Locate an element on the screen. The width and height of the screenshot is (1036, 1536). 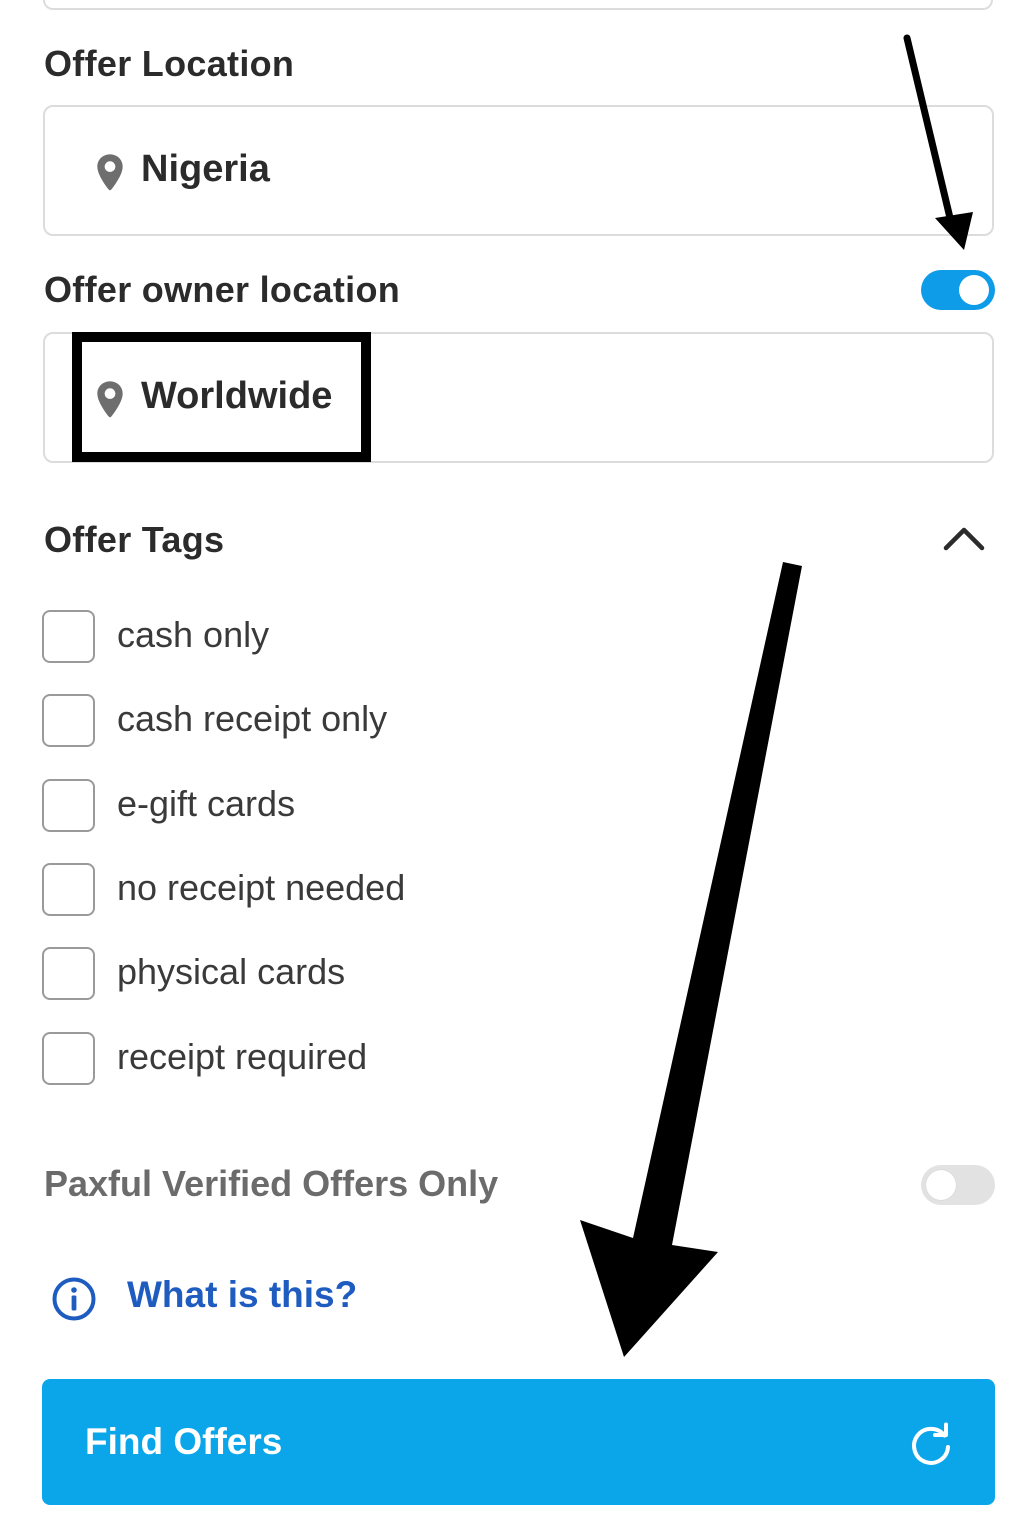
owner-location-label: Offer owner location is located at coordinates (222, 289).